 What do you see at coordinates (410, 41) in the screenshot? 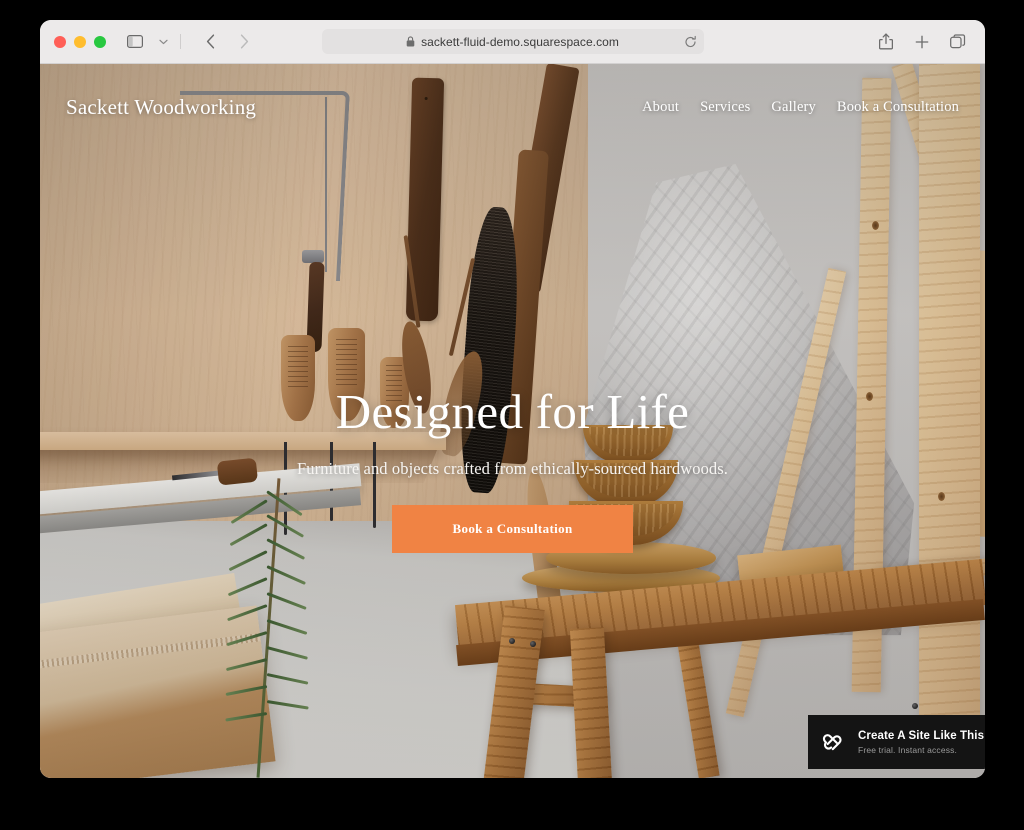
I see `lock-icon` at bounding box center [410, 41].